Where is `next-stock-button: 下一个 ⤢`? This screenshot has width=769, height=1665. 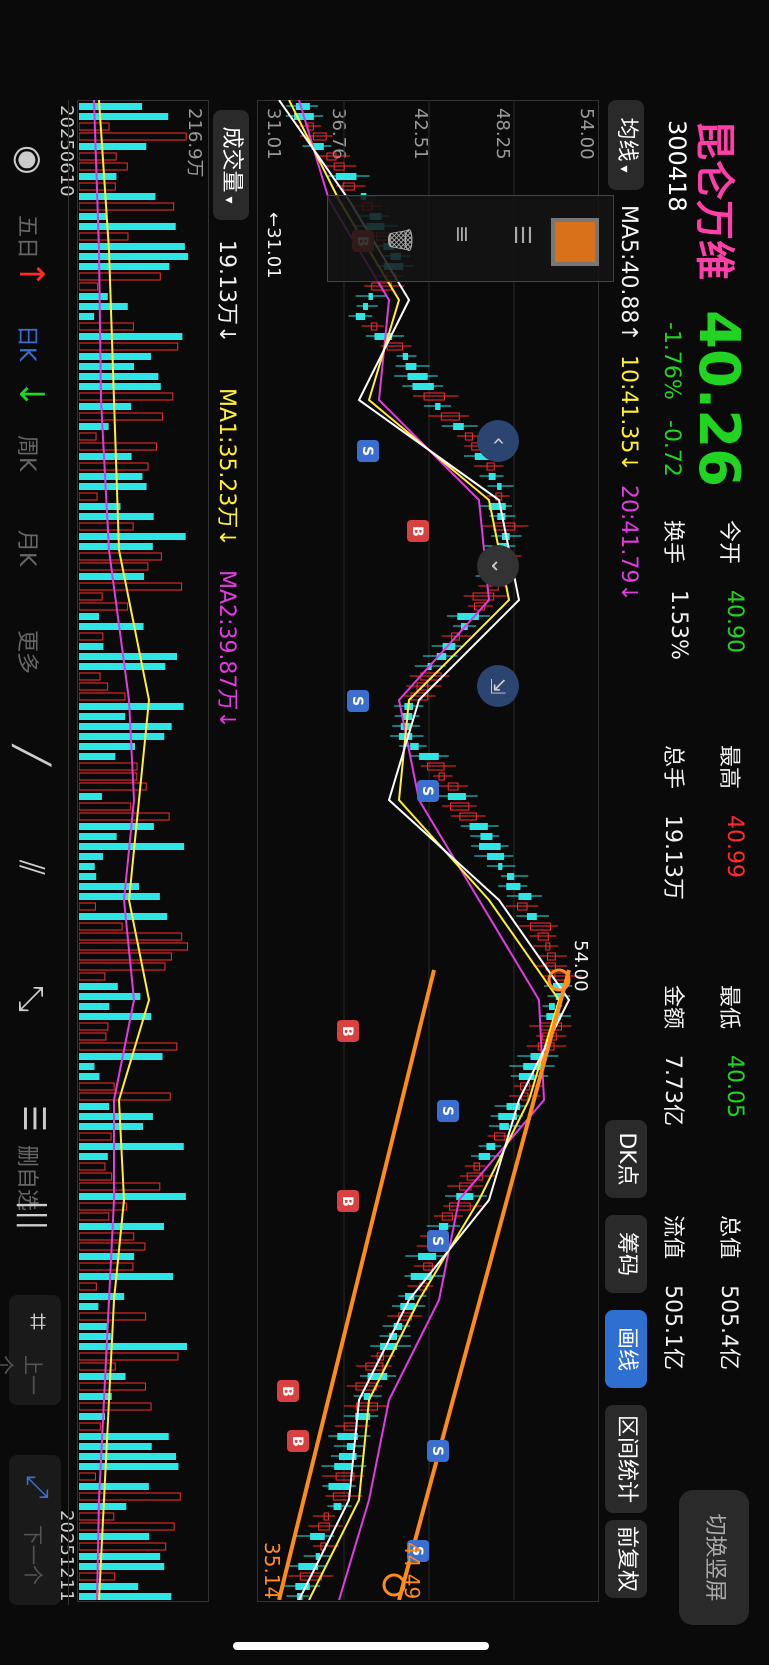 next-stock-button: 下一个 ⤢ is located at coordinates (35, 1530).